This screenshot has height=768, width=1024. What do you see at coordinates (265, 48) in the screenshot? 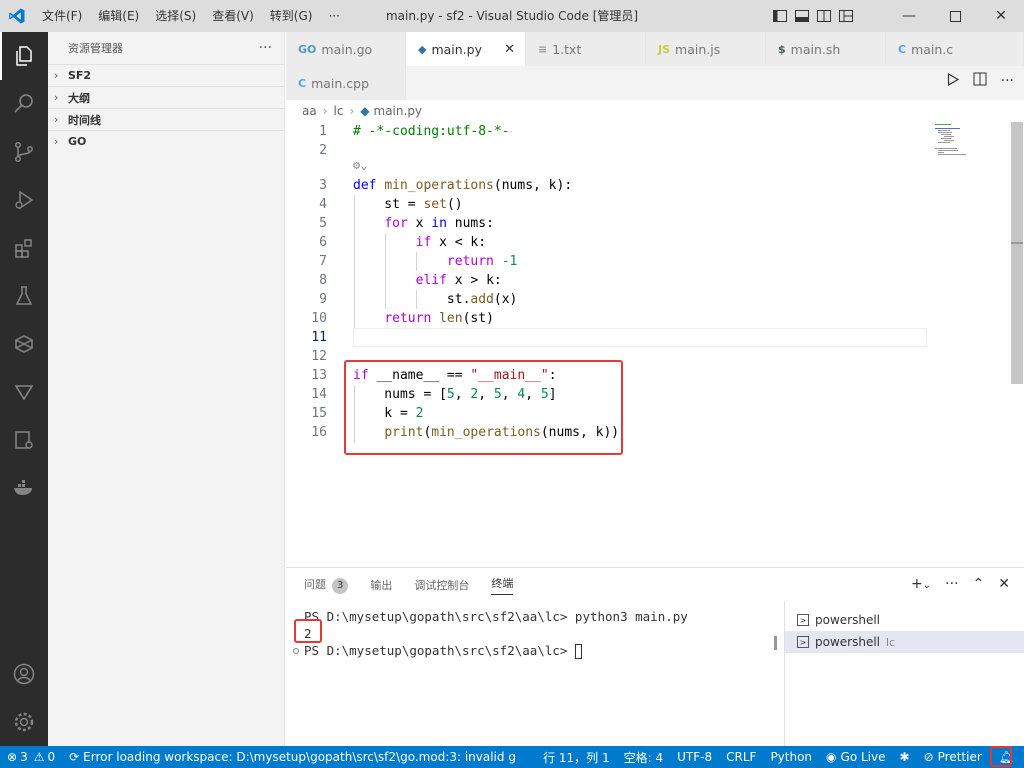
I see `sidebar-more-button: ···` at bounding box center [265, 48].